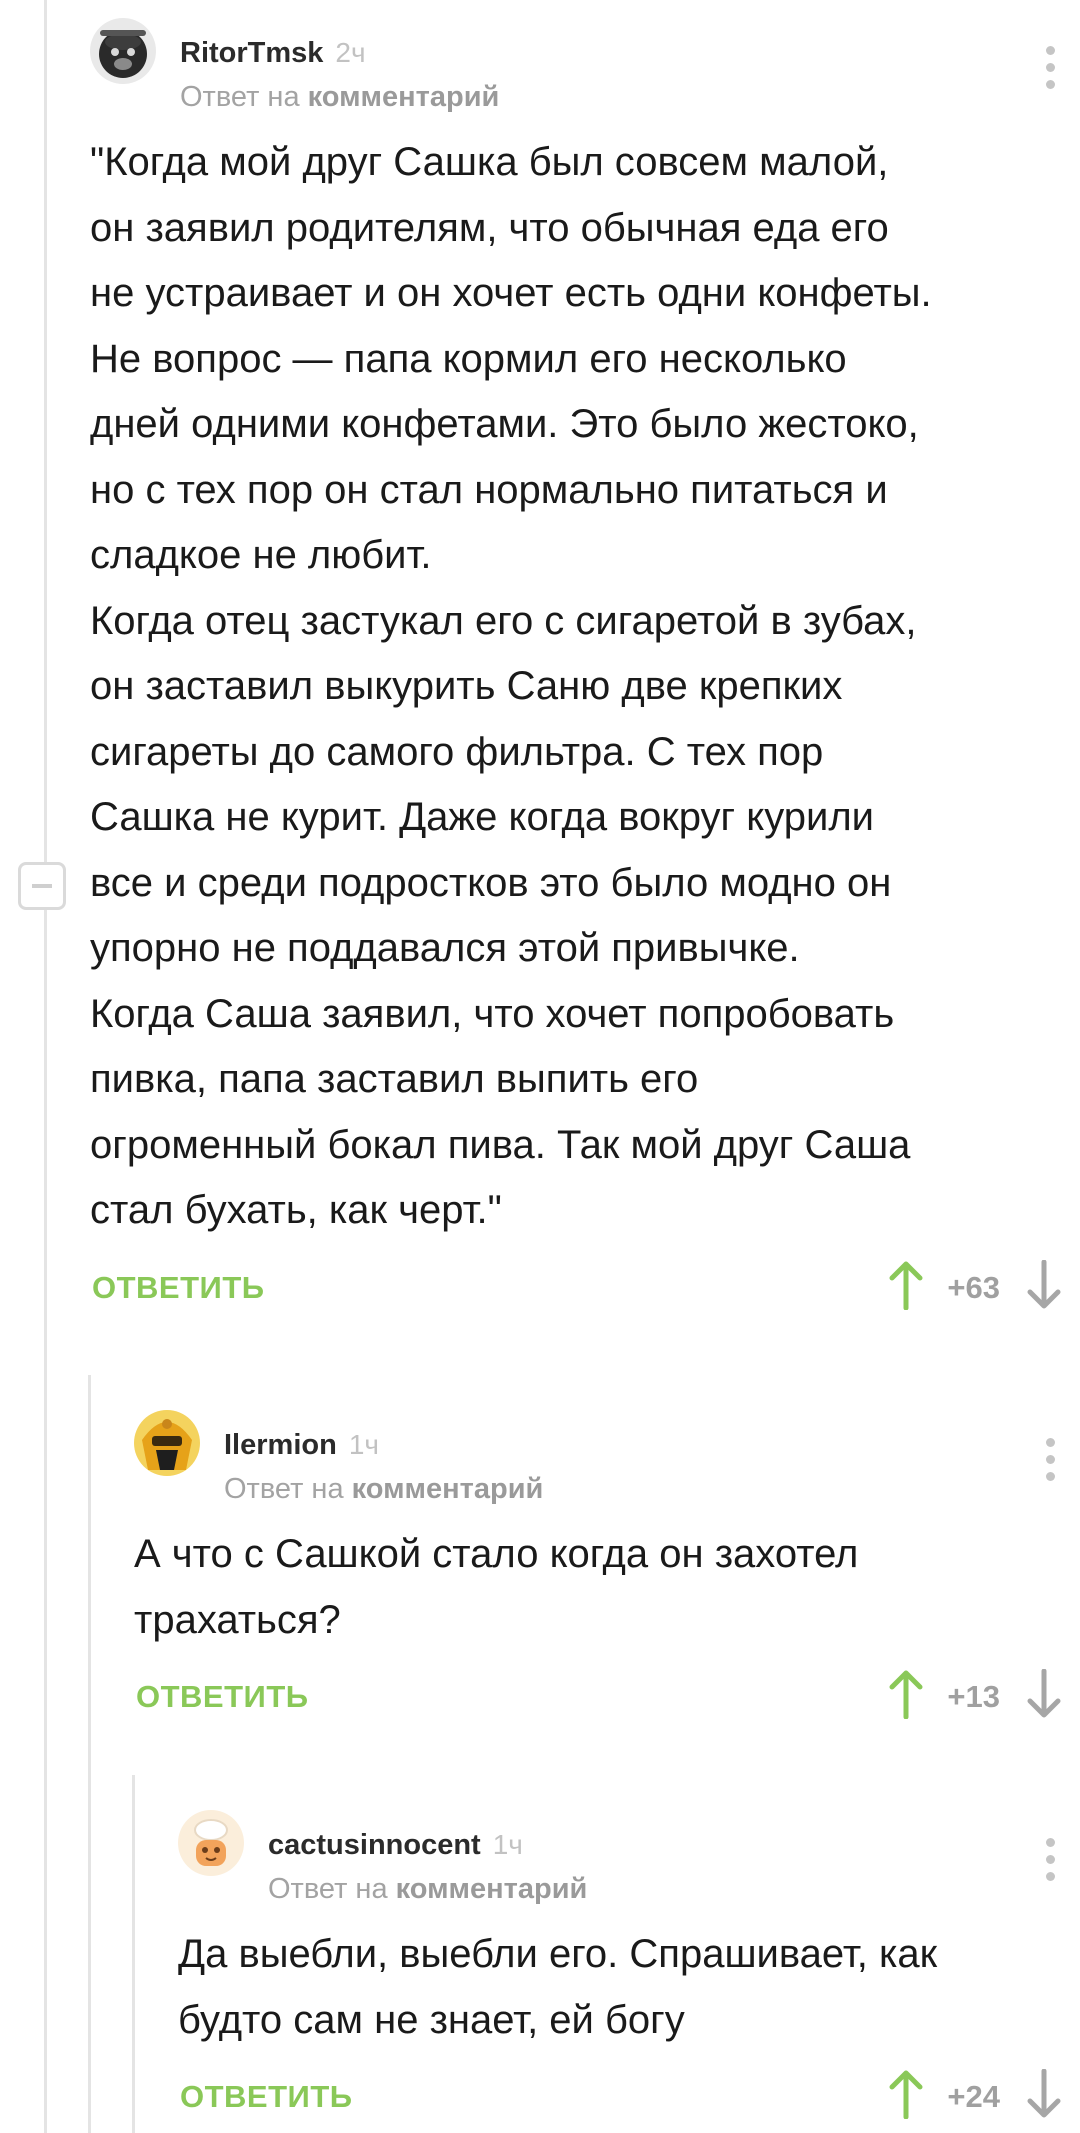  I want to click on comment-header: RitorTmsk 2ч Ответ на комментарий, so click(585, 65).